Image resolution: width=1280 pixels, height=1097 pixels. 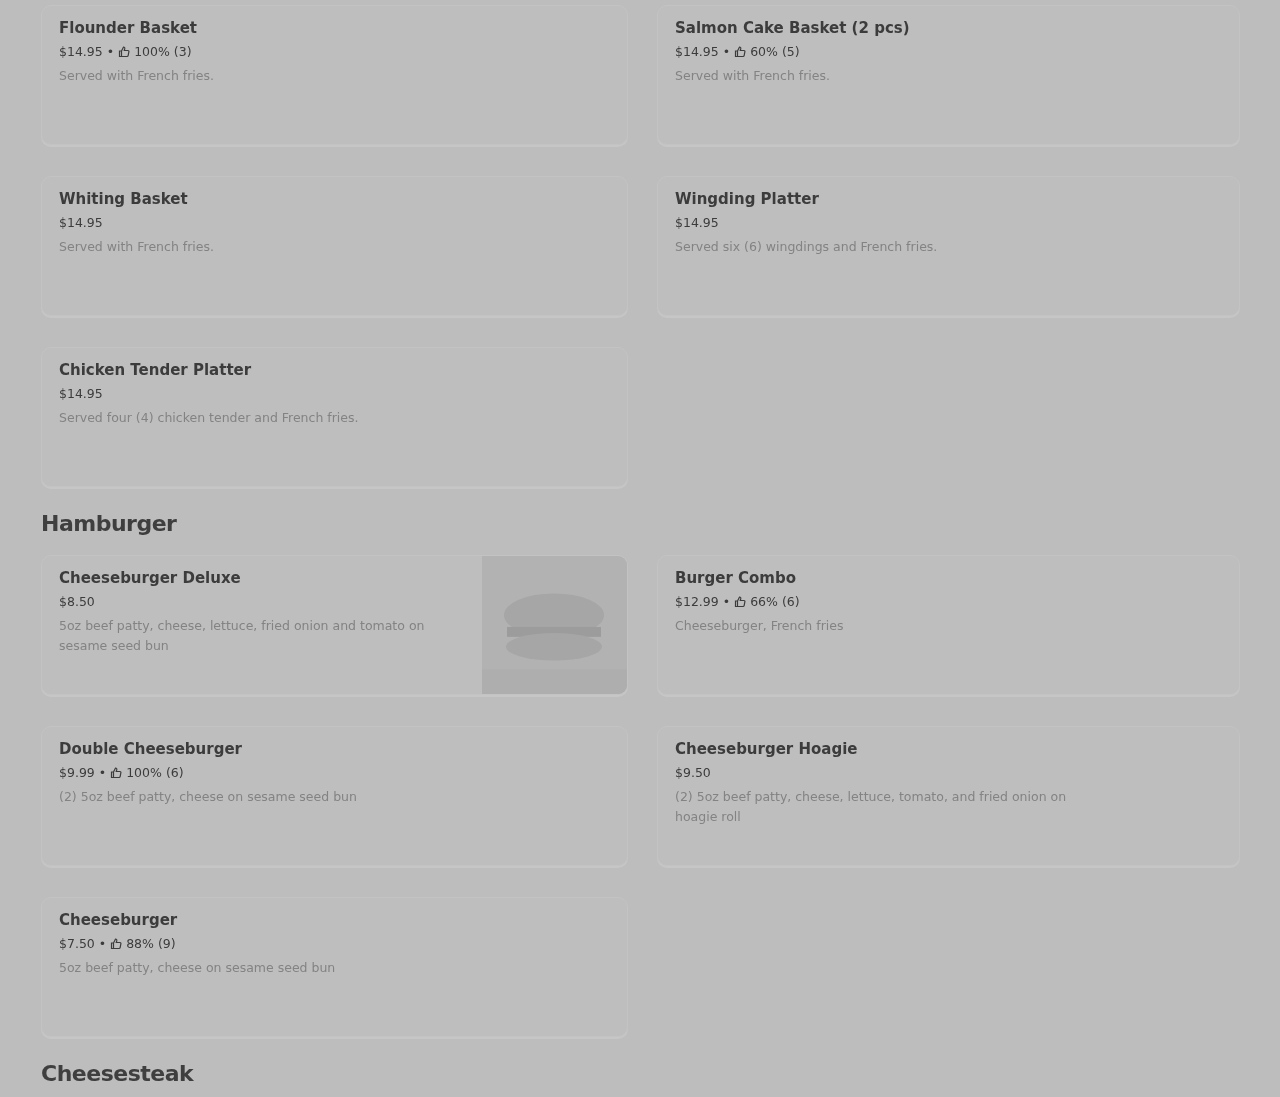 What do you see at coordinates (693, 773) in the screenshot?
I see `item-price: $9.50` at bounding box center [693, 773].